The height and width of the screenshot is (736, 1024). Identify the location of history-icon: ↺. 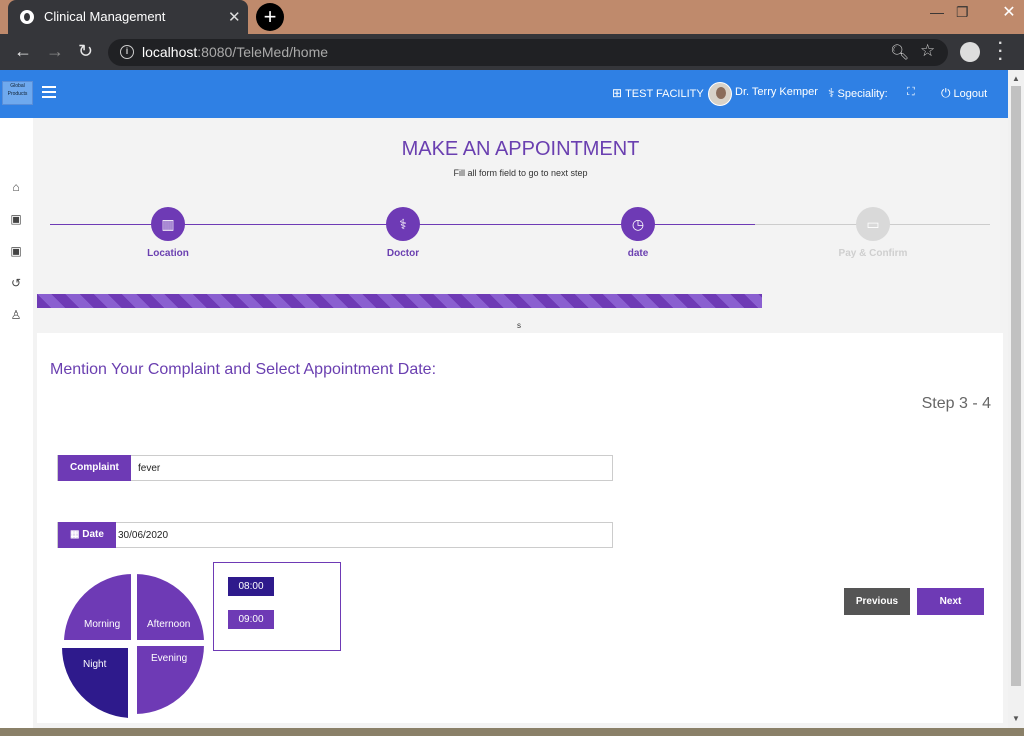
(16, 283).